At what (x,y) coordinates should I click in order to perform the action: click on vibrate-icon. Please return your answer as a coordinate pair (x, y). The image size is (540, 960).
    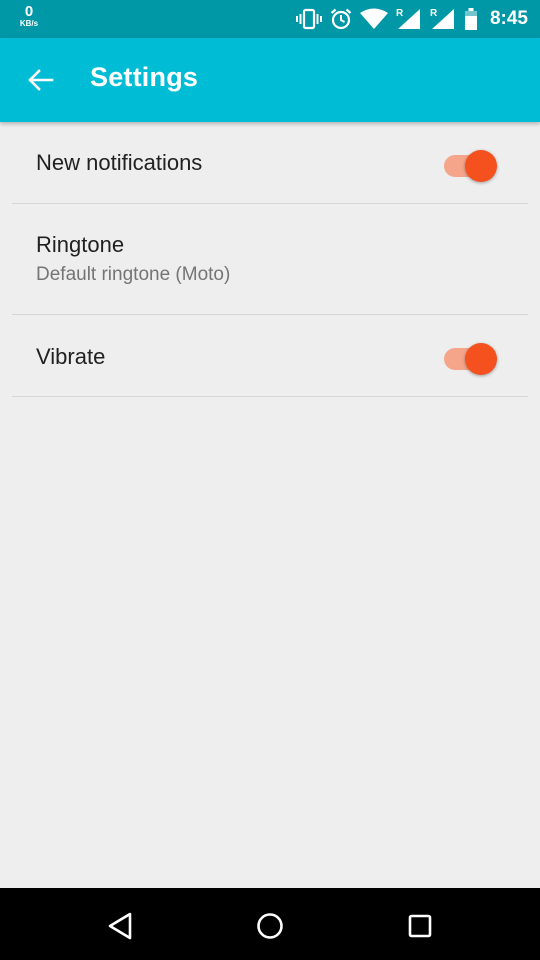
    Looking at the image, I should click on (308, 19).